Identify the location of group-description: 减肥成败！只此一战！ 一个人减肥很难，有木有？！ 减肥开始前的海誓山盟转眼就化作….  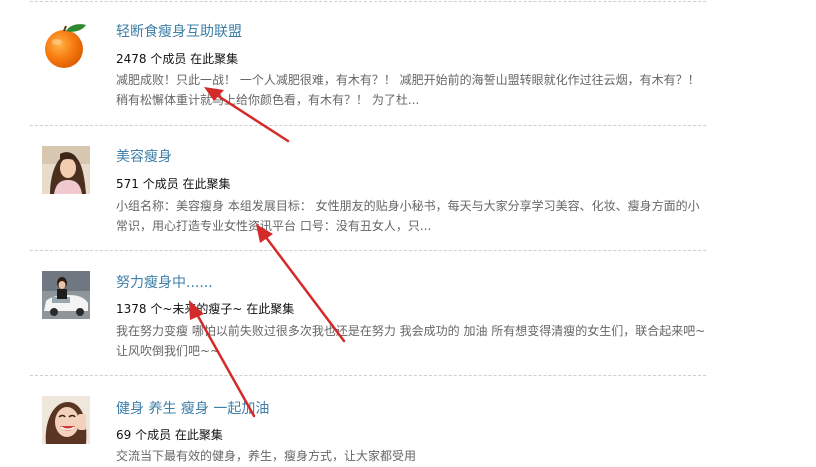
(408, 90).